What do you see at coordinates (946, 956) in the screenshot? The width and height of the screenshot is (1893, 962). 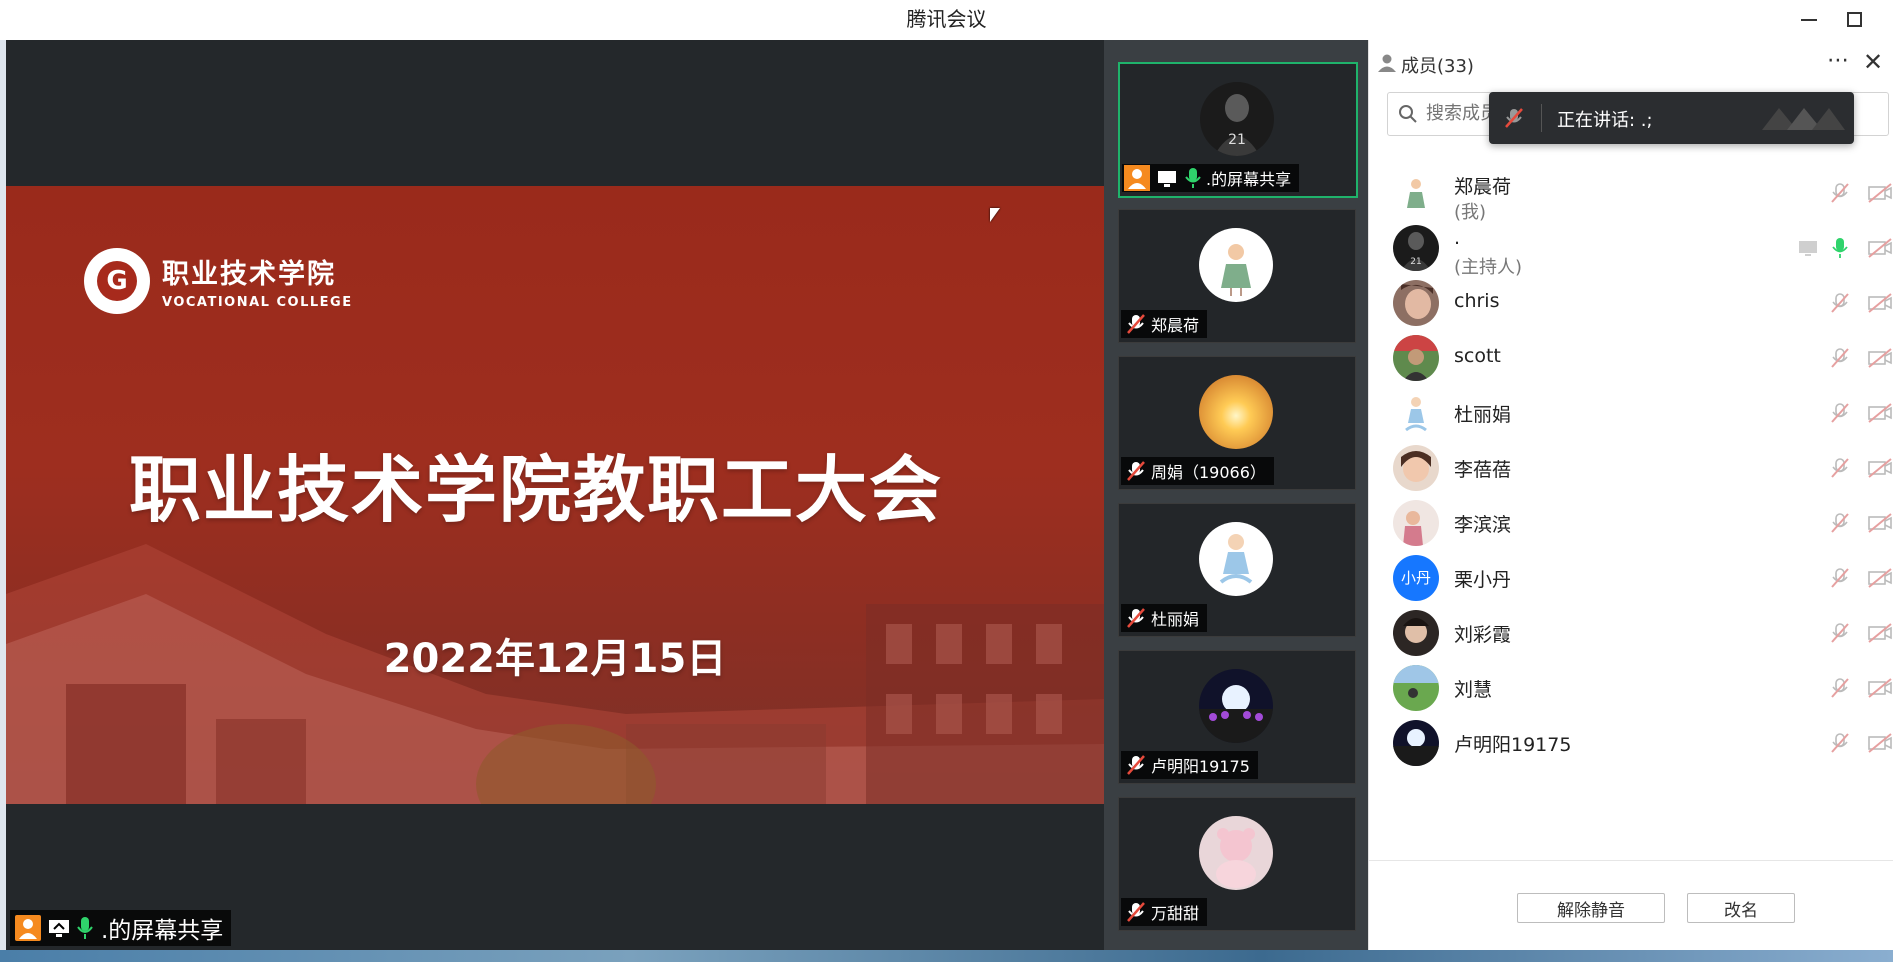 I see `desktop-background` at bounding box center [946, 956].